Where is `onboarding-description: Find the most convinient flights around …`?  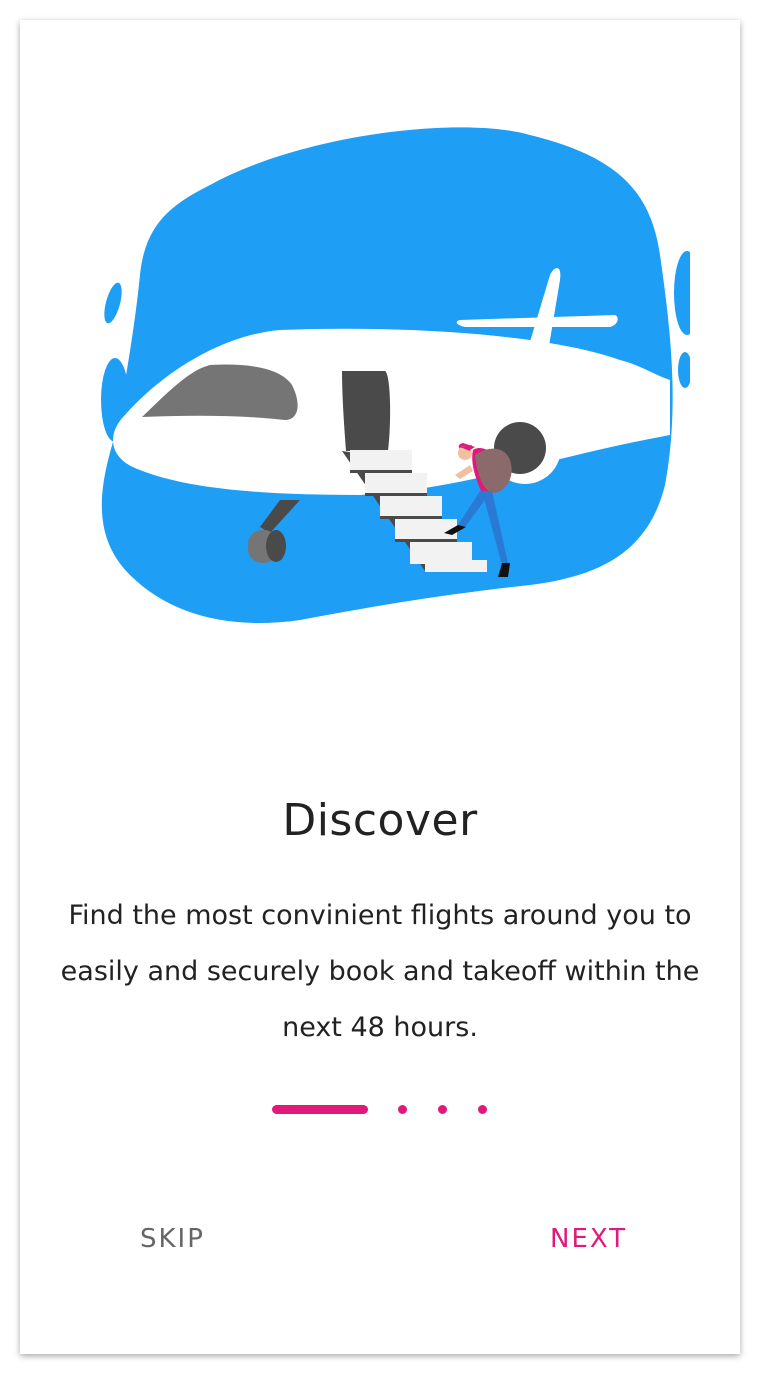 onboarding-description: Find the most convinient flights around … is located at coordinates (380, 971).